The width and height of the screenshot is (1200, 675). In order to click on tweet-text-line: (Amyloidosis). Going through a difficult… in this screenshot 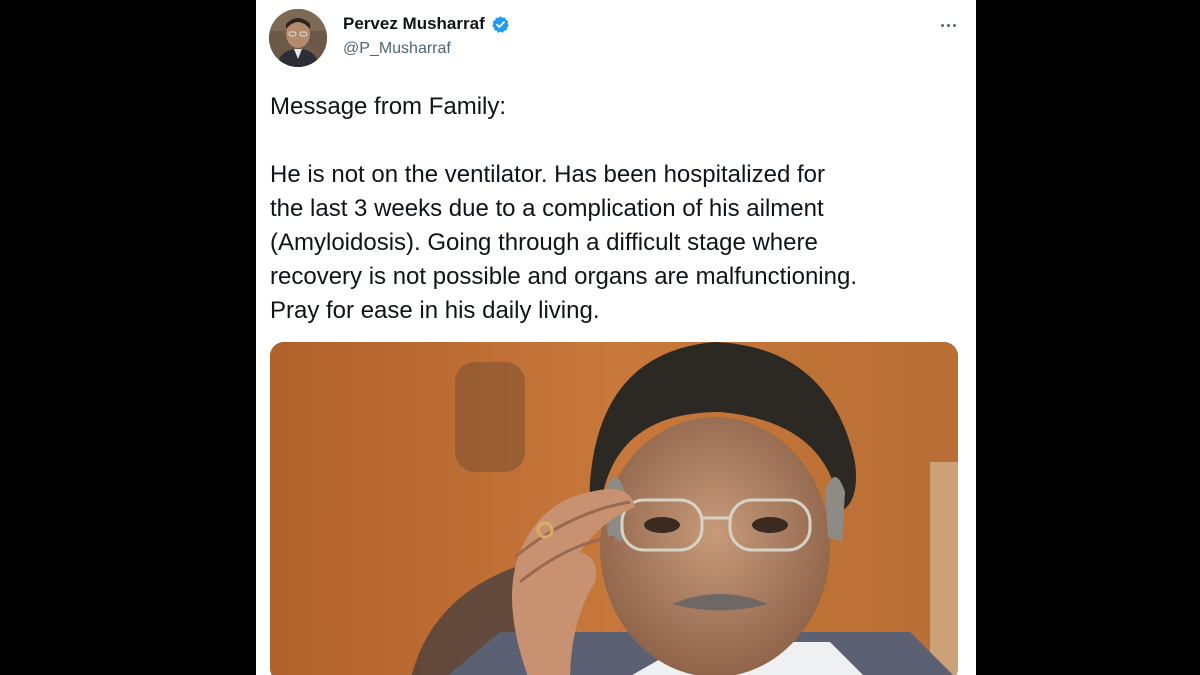, I will do `click(544, 242)`.